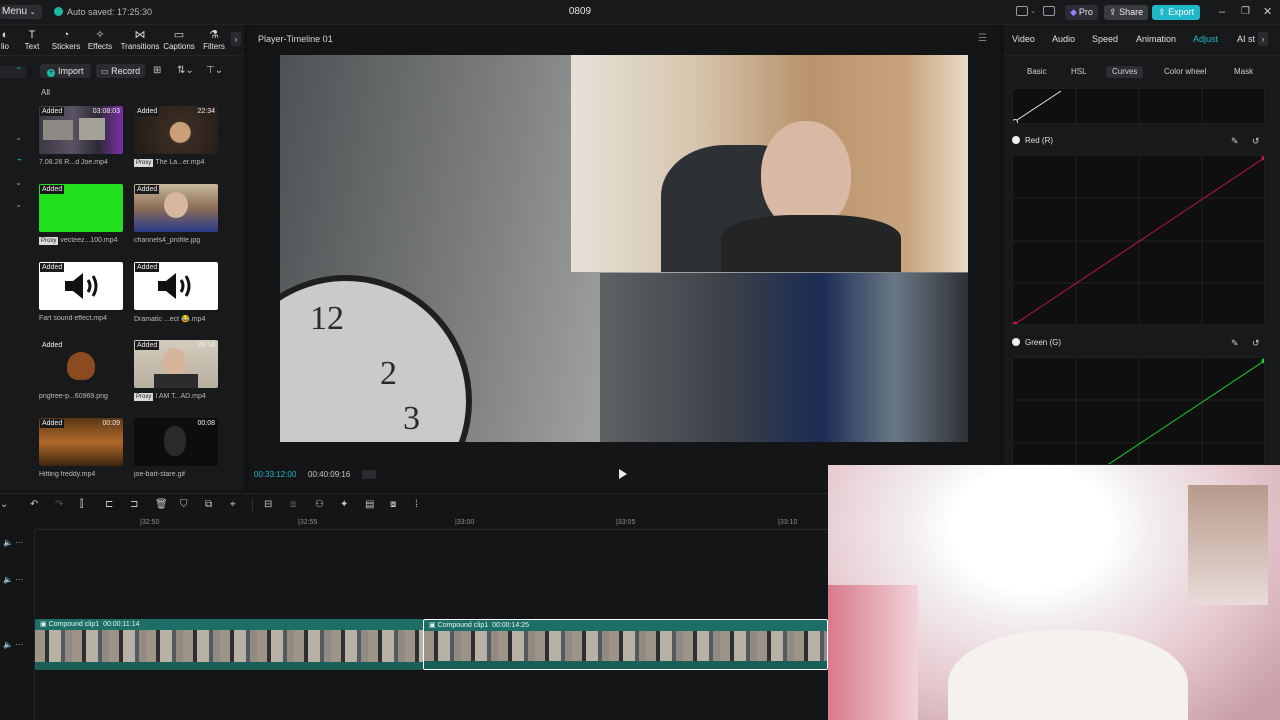 The image size is (1280, 720). Describe the element at coordinates (81, 292) in the screenshot. I see `media-item: Added Fart sound effect.mp4` at that location.